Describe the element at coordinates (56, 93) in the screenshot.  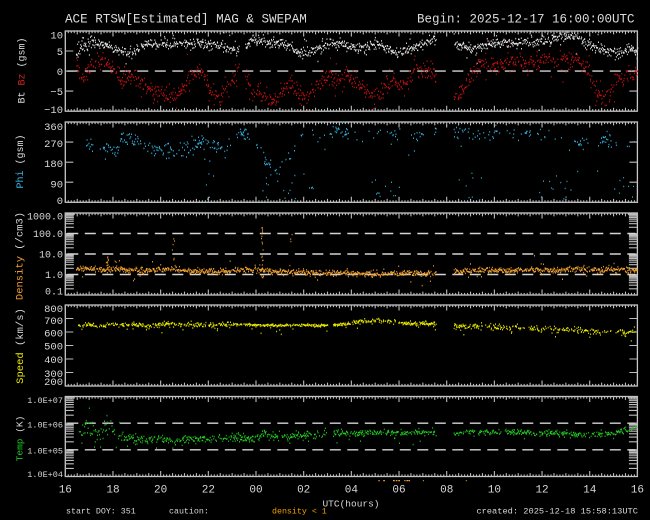
I see `svg-text: −5` at that location.